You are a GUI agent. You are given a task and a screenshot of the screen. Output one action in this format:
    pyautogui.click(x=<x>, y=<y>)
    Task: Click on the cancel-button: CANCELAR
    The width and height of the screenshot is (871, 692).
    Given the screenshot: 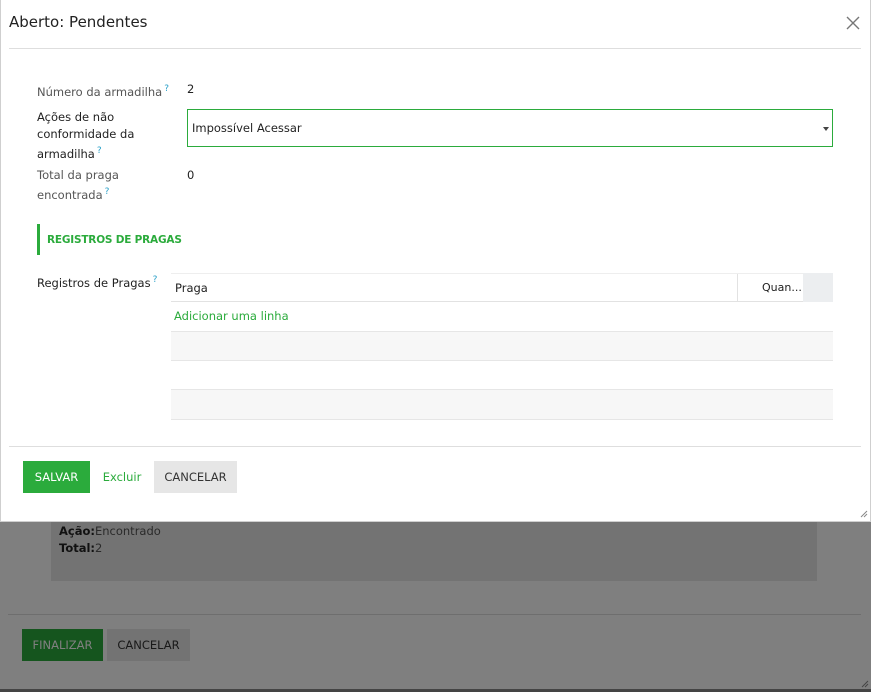 What is the action you would take?
    pyautogui.click(x=195, y=477)
    